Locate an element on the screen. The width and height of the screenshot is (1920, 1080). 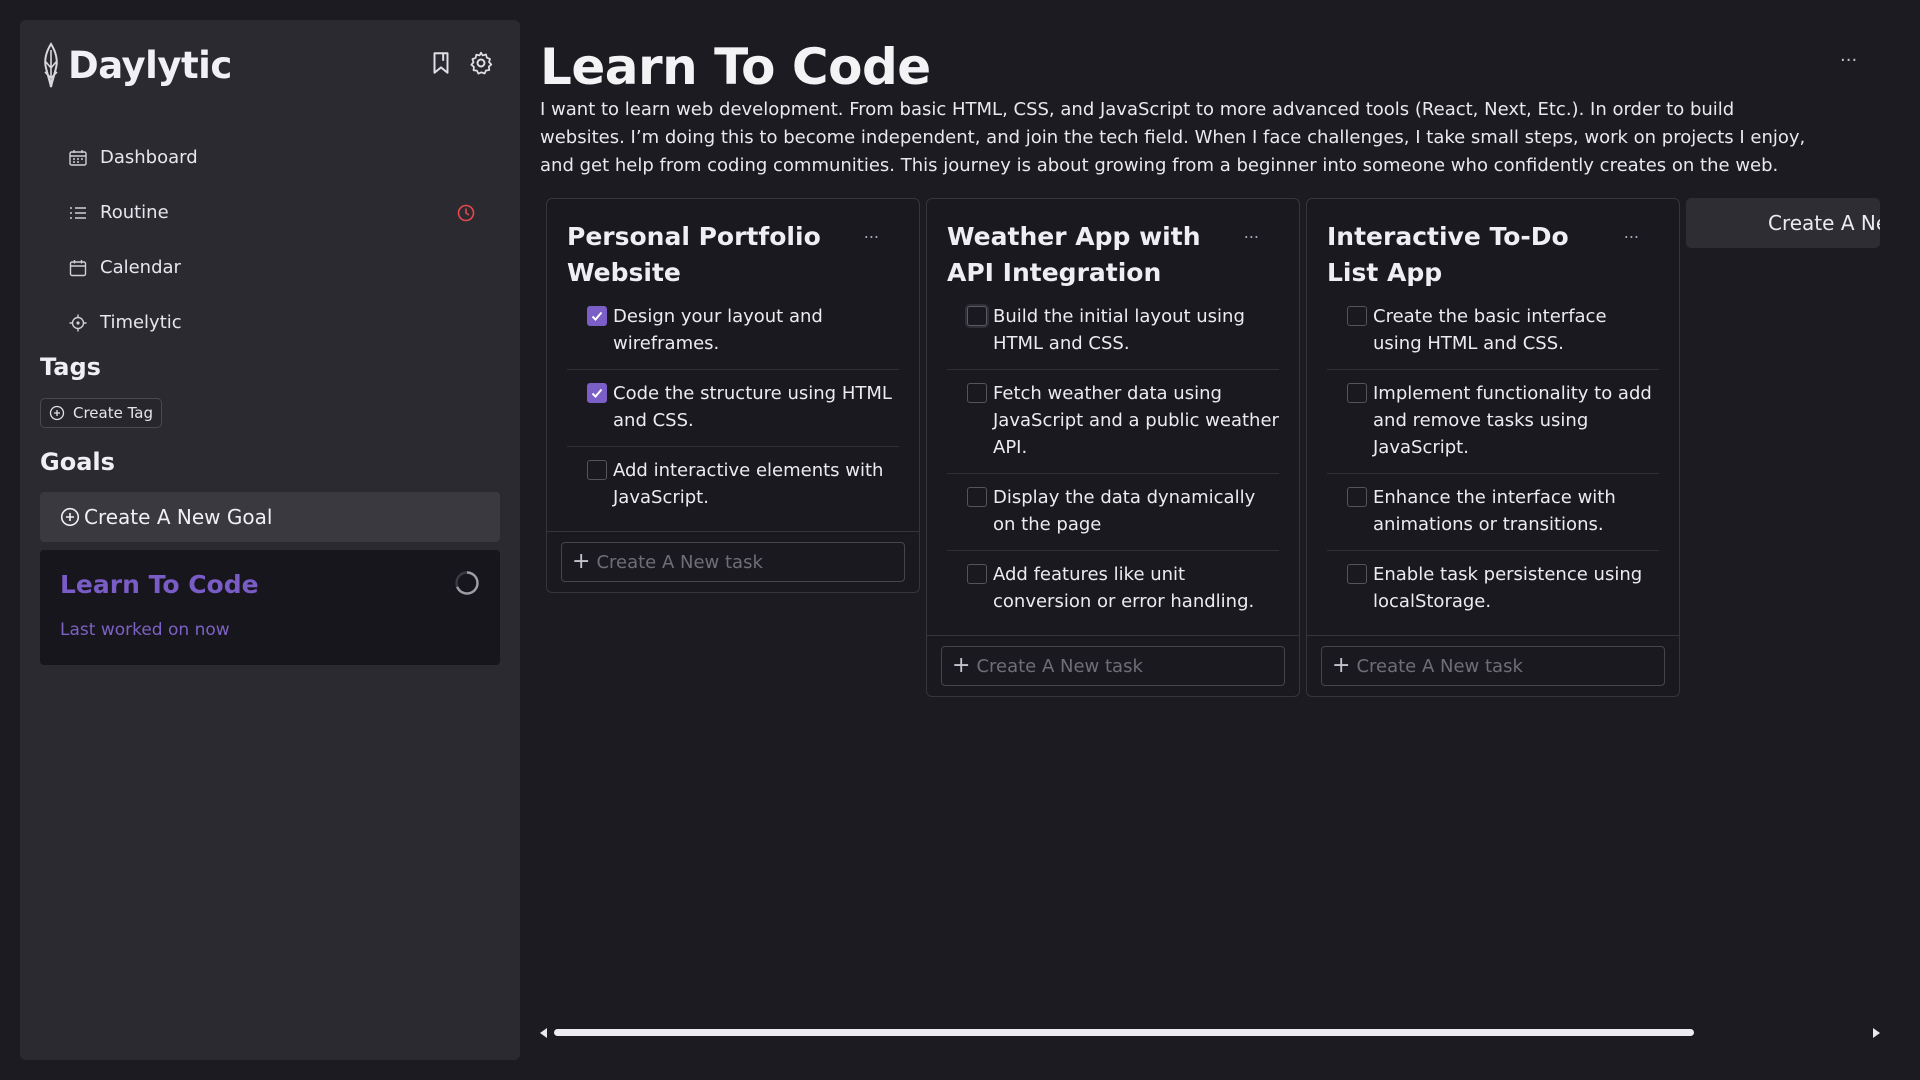
target-icon is located at coordinates (78, 322).